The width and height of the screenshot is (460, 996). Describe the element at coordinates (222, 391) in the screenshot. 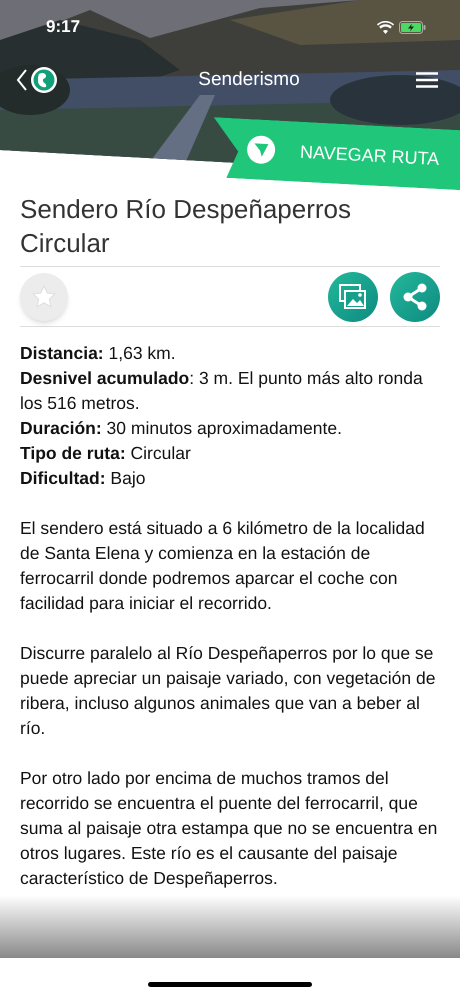

I see `route-fact: Desnivel acumulado: 3 m. El punto más alto ronda los 516 metros.` at that location.